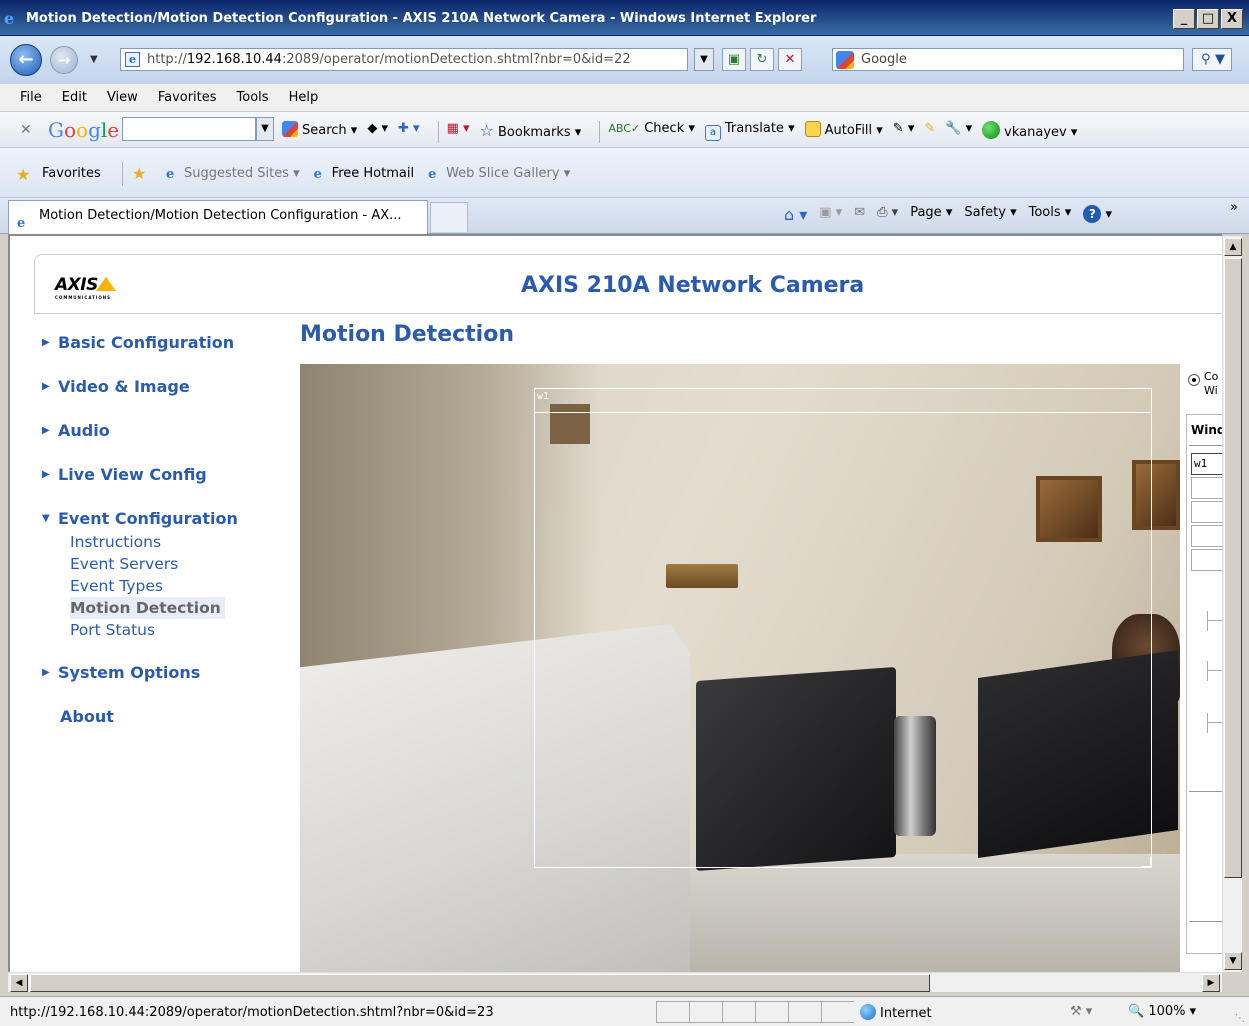 The height and width of the screenshot is (1026, 1249). What do you see at coordinates (480, 983) in the screenshot?
I see `horizontal-scroll-thumb` at bounding box center [480, 983].